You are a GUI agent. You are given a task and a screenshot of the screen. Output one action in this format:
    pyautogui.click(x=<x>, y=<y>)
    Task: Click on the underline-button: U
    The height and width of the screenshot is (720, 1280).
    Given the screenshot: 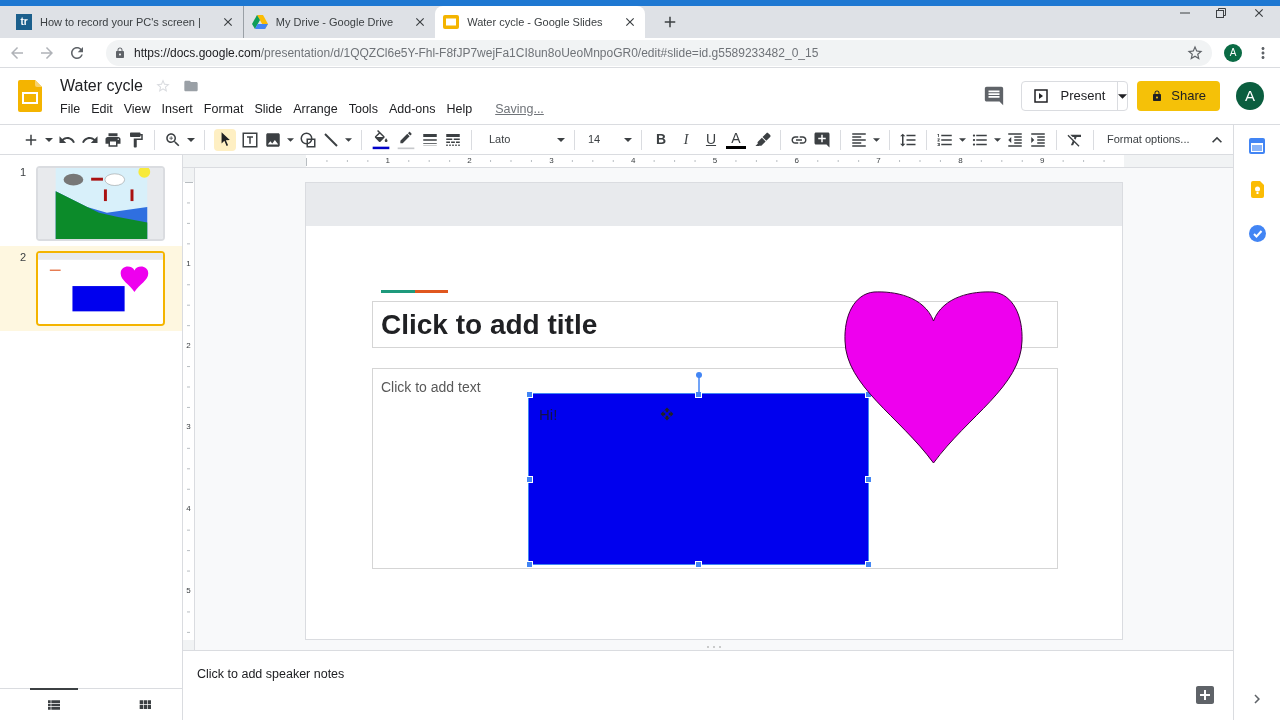 What is the action you would take?
    pyautogui.click(x=711, y=139)
    